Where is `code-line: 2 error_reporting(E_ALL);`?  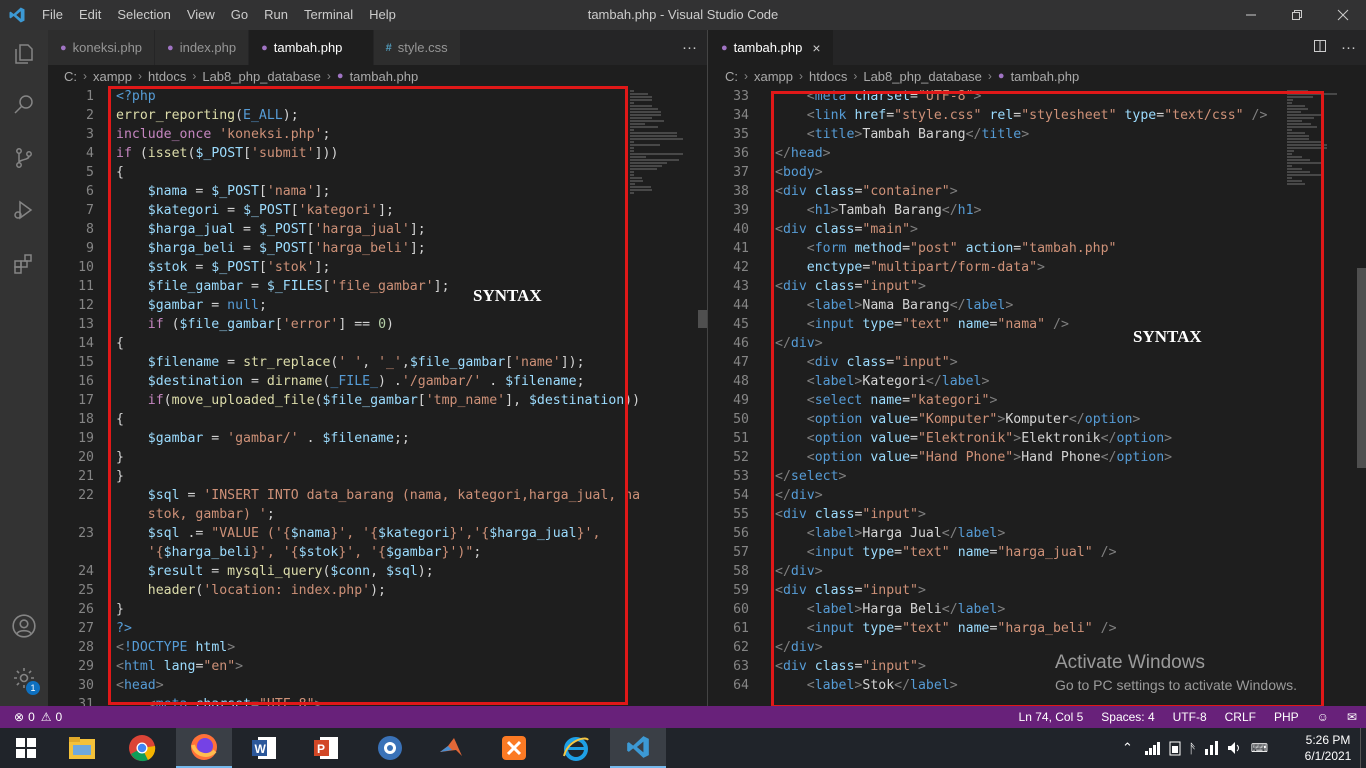 code-line: 2 error_reporting(E_ALL); is located at coordinates (344, 115).